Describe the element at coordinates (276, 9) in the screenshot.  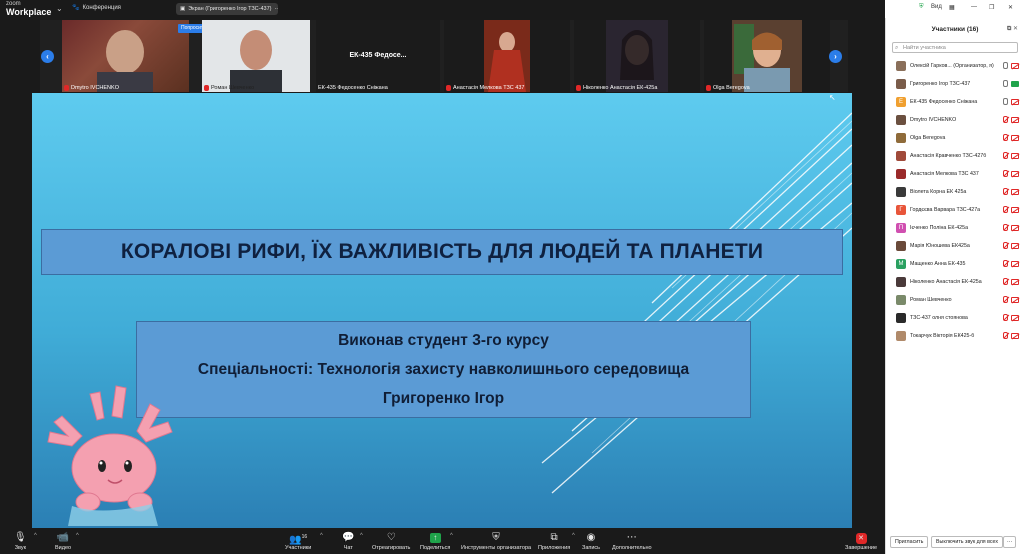
I see `more-options-icon: ⋯` at that location.